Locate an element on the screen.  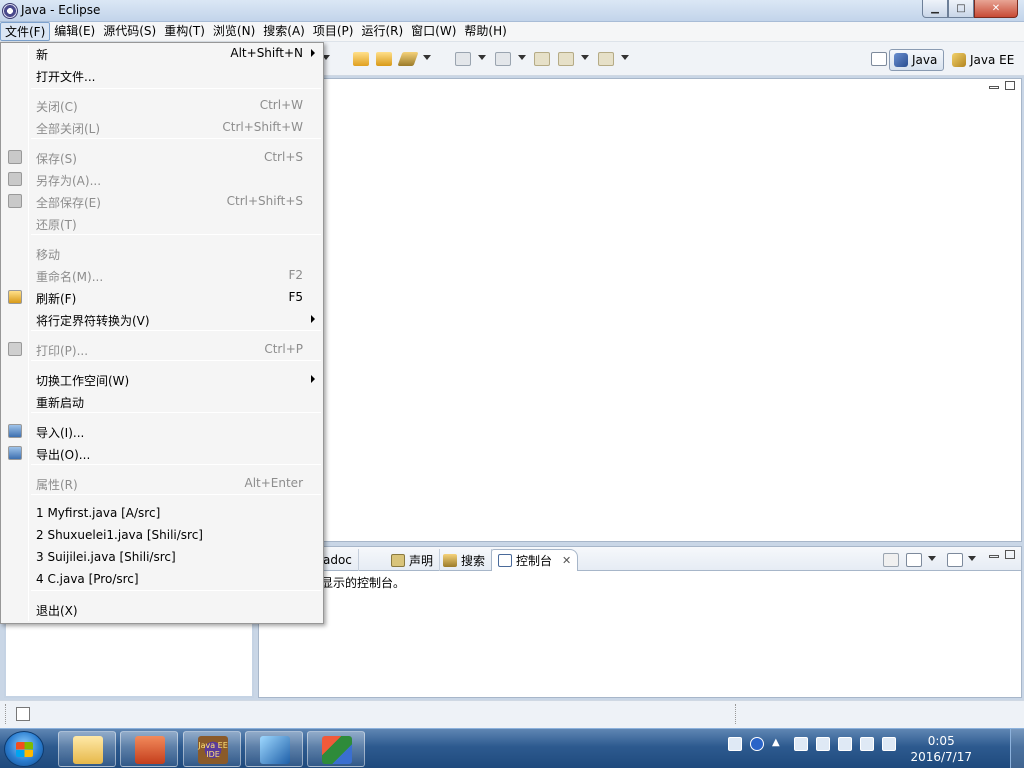
file-menu-item: 2 Shuxuelei1.java [Shili/src] is located at coordinates (162, 535).